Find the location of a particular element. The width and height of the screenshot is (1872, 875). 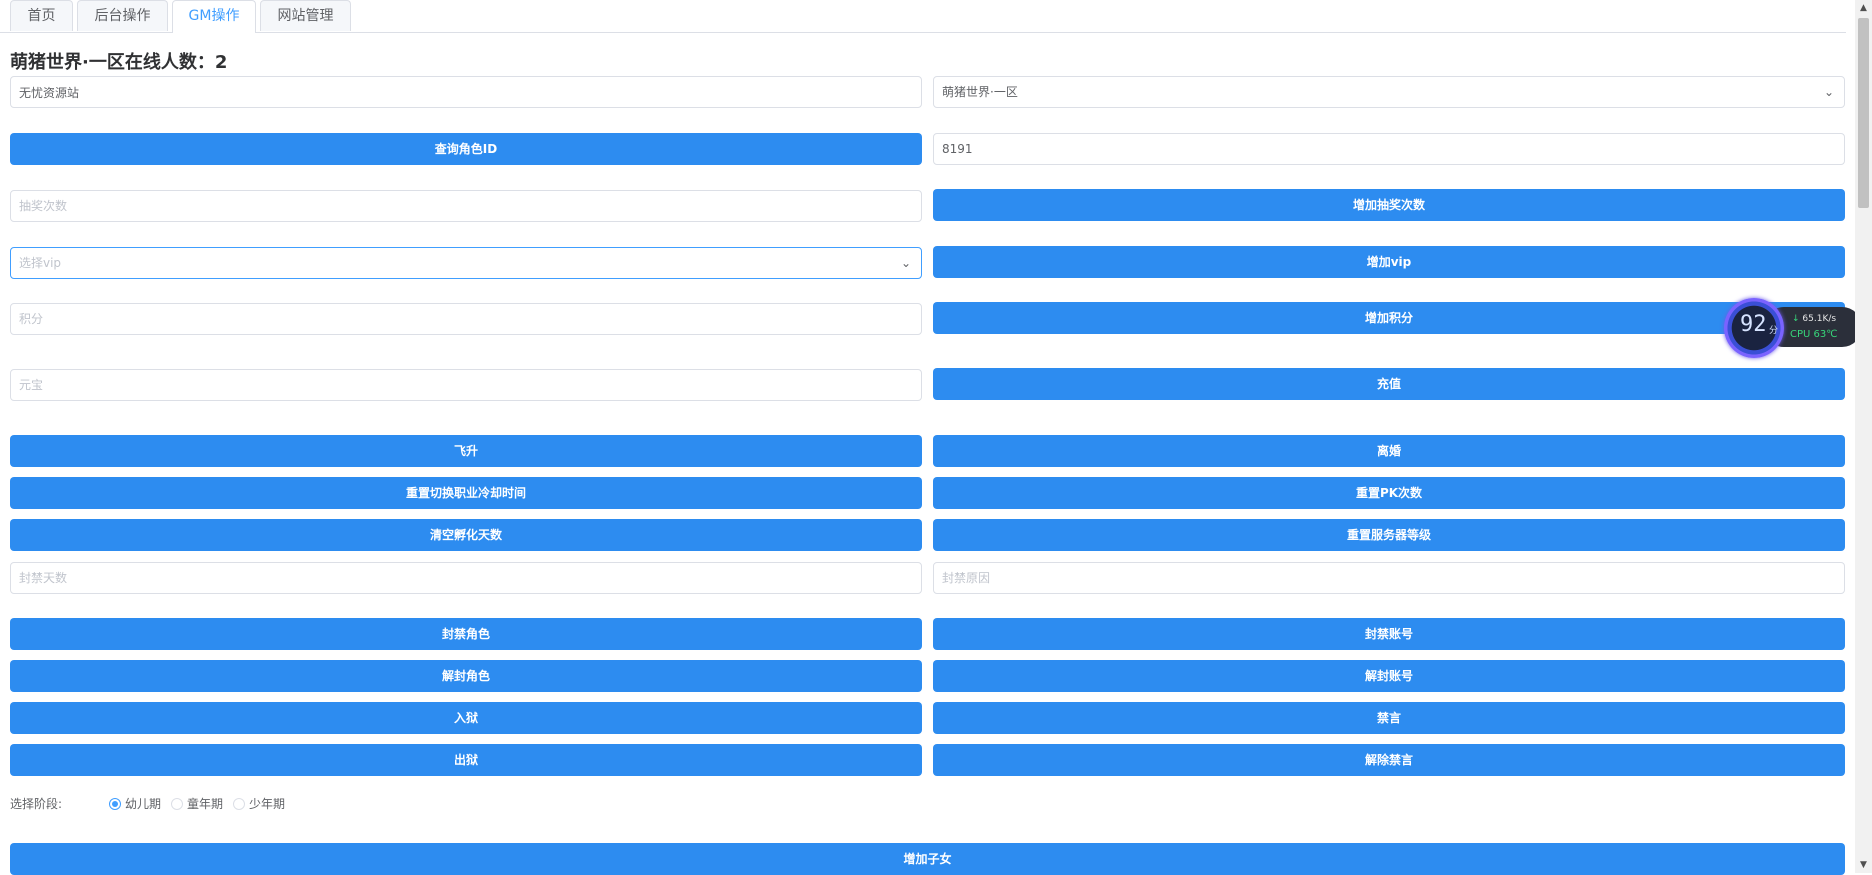

monitor-score-unit: 分 is located at coordinates (1774, 331).